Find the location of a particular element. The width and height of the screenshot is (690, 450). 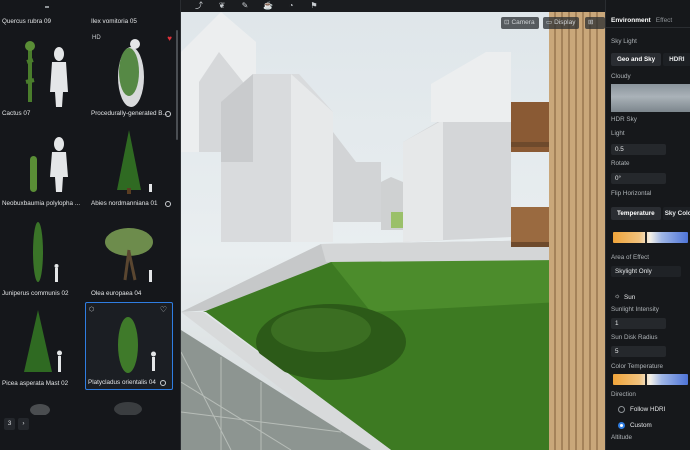

extra-view-button: ⊞ is located at coordinates (595, 23).